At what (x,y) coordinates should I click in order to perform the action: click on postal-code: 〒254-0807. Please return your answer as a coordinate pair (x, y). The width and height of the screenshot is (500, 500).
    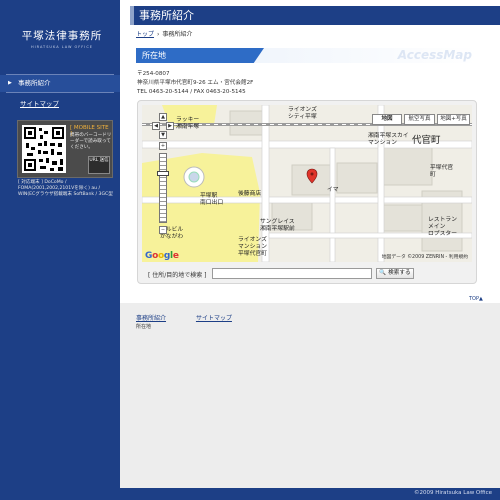
    Looking at the image, I should click on (153, 74).